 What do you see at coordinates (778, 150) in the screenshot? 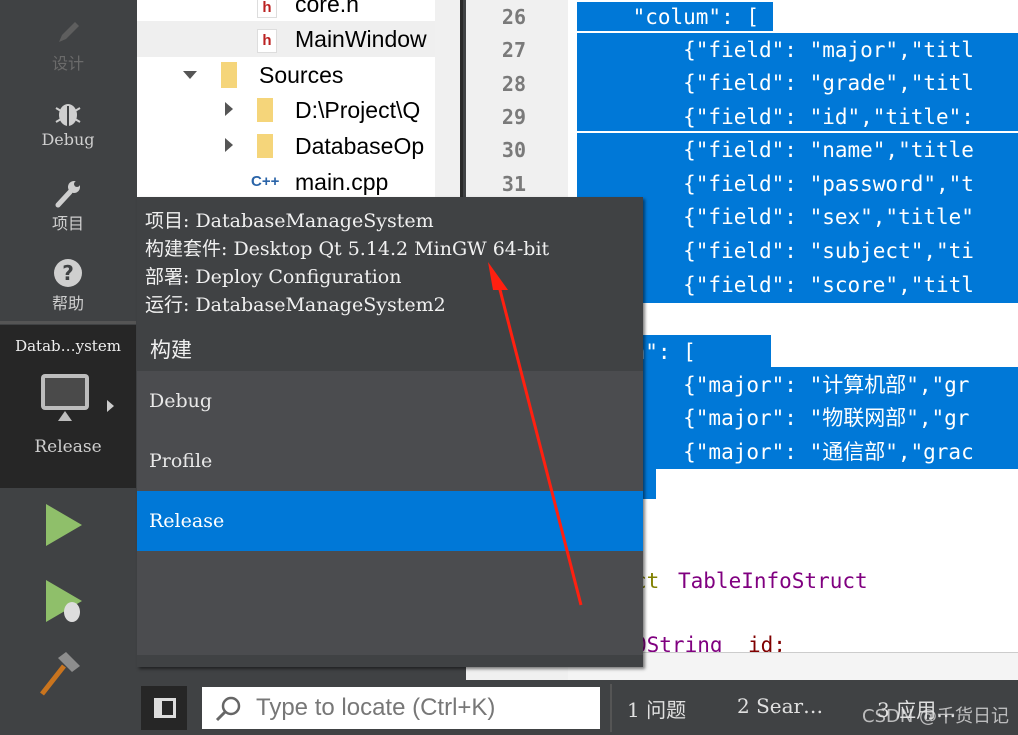
I see `code-line: {"field": "name","title` at bounding box center [778, 150].